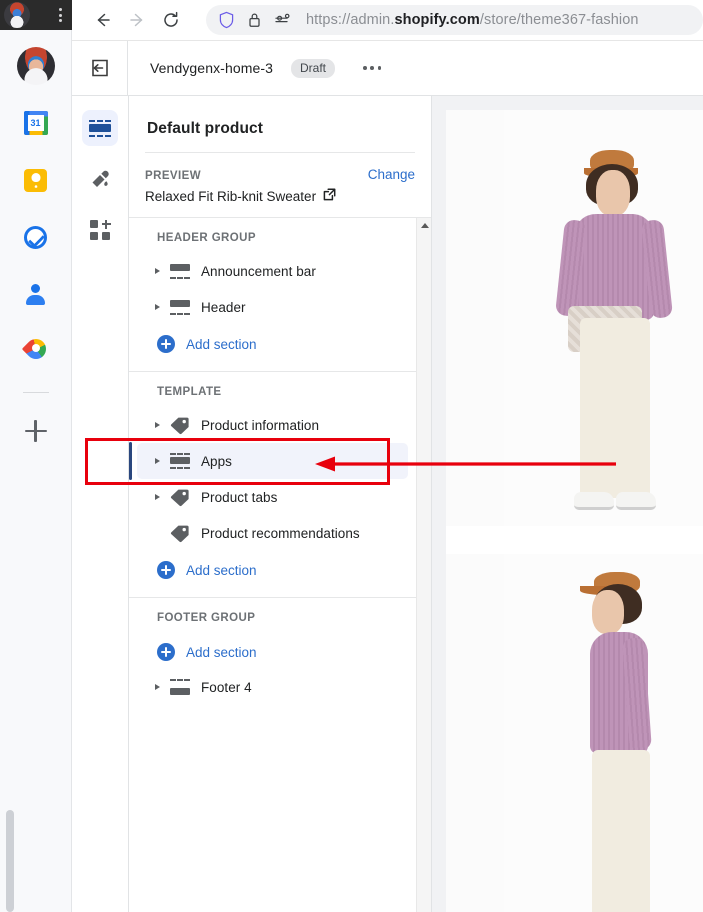 The image size is (703, 912). Describe the element at coordinates (36, 471) in the screenshot. I see `rail-app-list: 31` at that location.